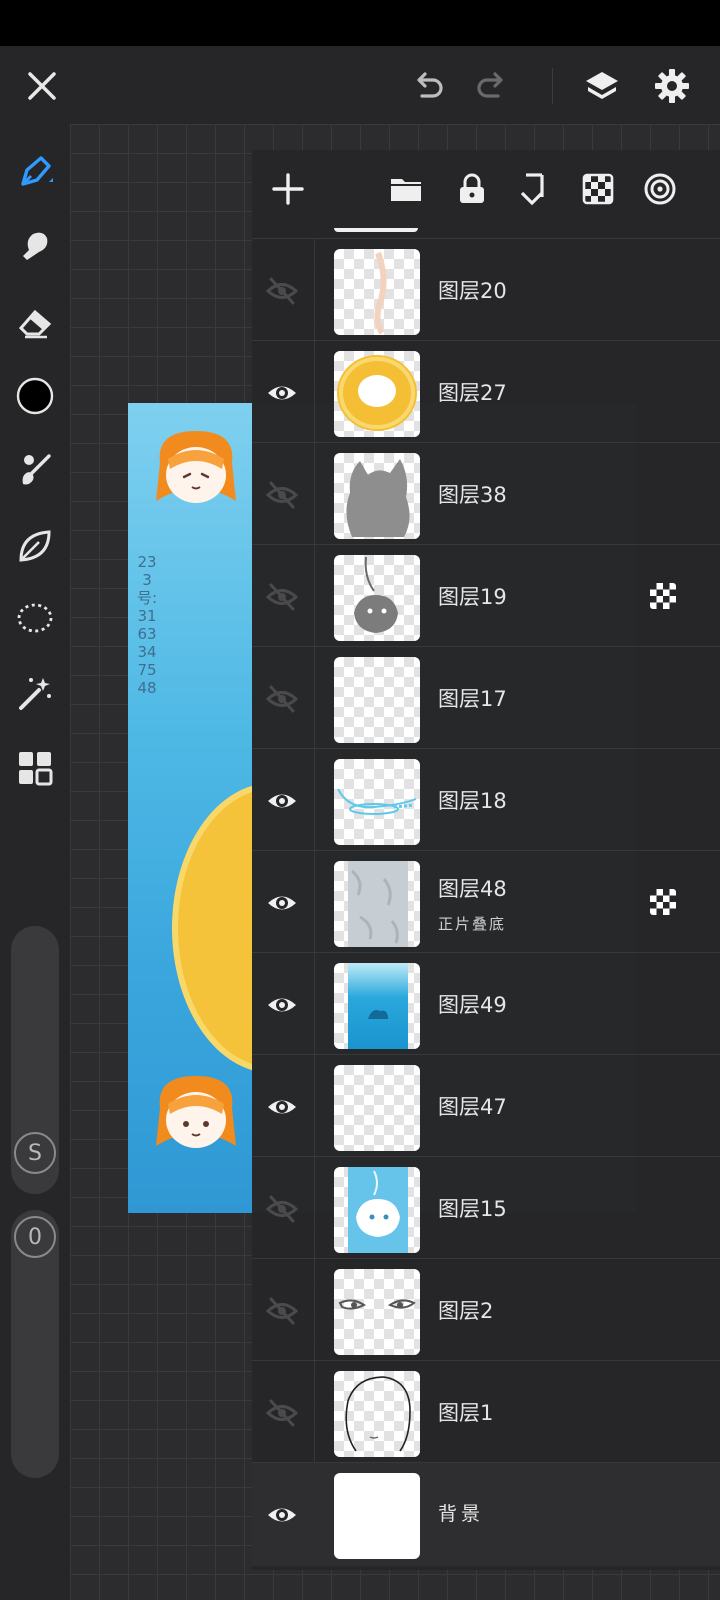  I want to click on add-layer-icon, so click(288, 189).